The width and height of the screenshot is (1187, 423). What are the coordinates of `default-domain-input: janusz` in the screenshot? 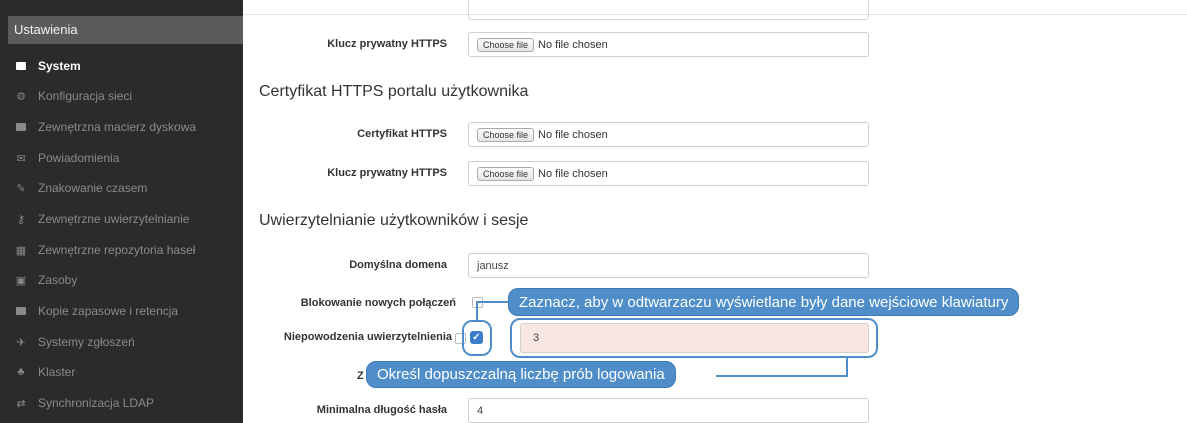 It's located at (668, 265).